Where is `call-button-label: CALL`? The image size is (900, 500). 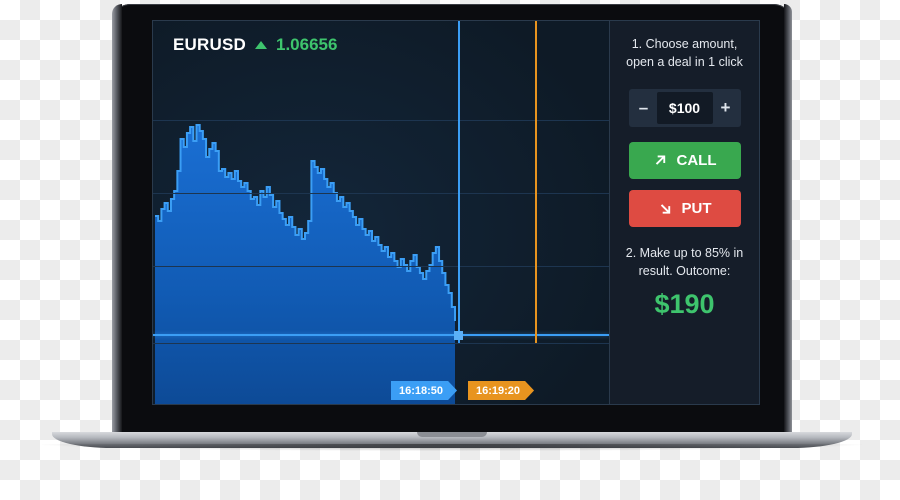 call-button-label: CALL is located at coordinates (696, 160).